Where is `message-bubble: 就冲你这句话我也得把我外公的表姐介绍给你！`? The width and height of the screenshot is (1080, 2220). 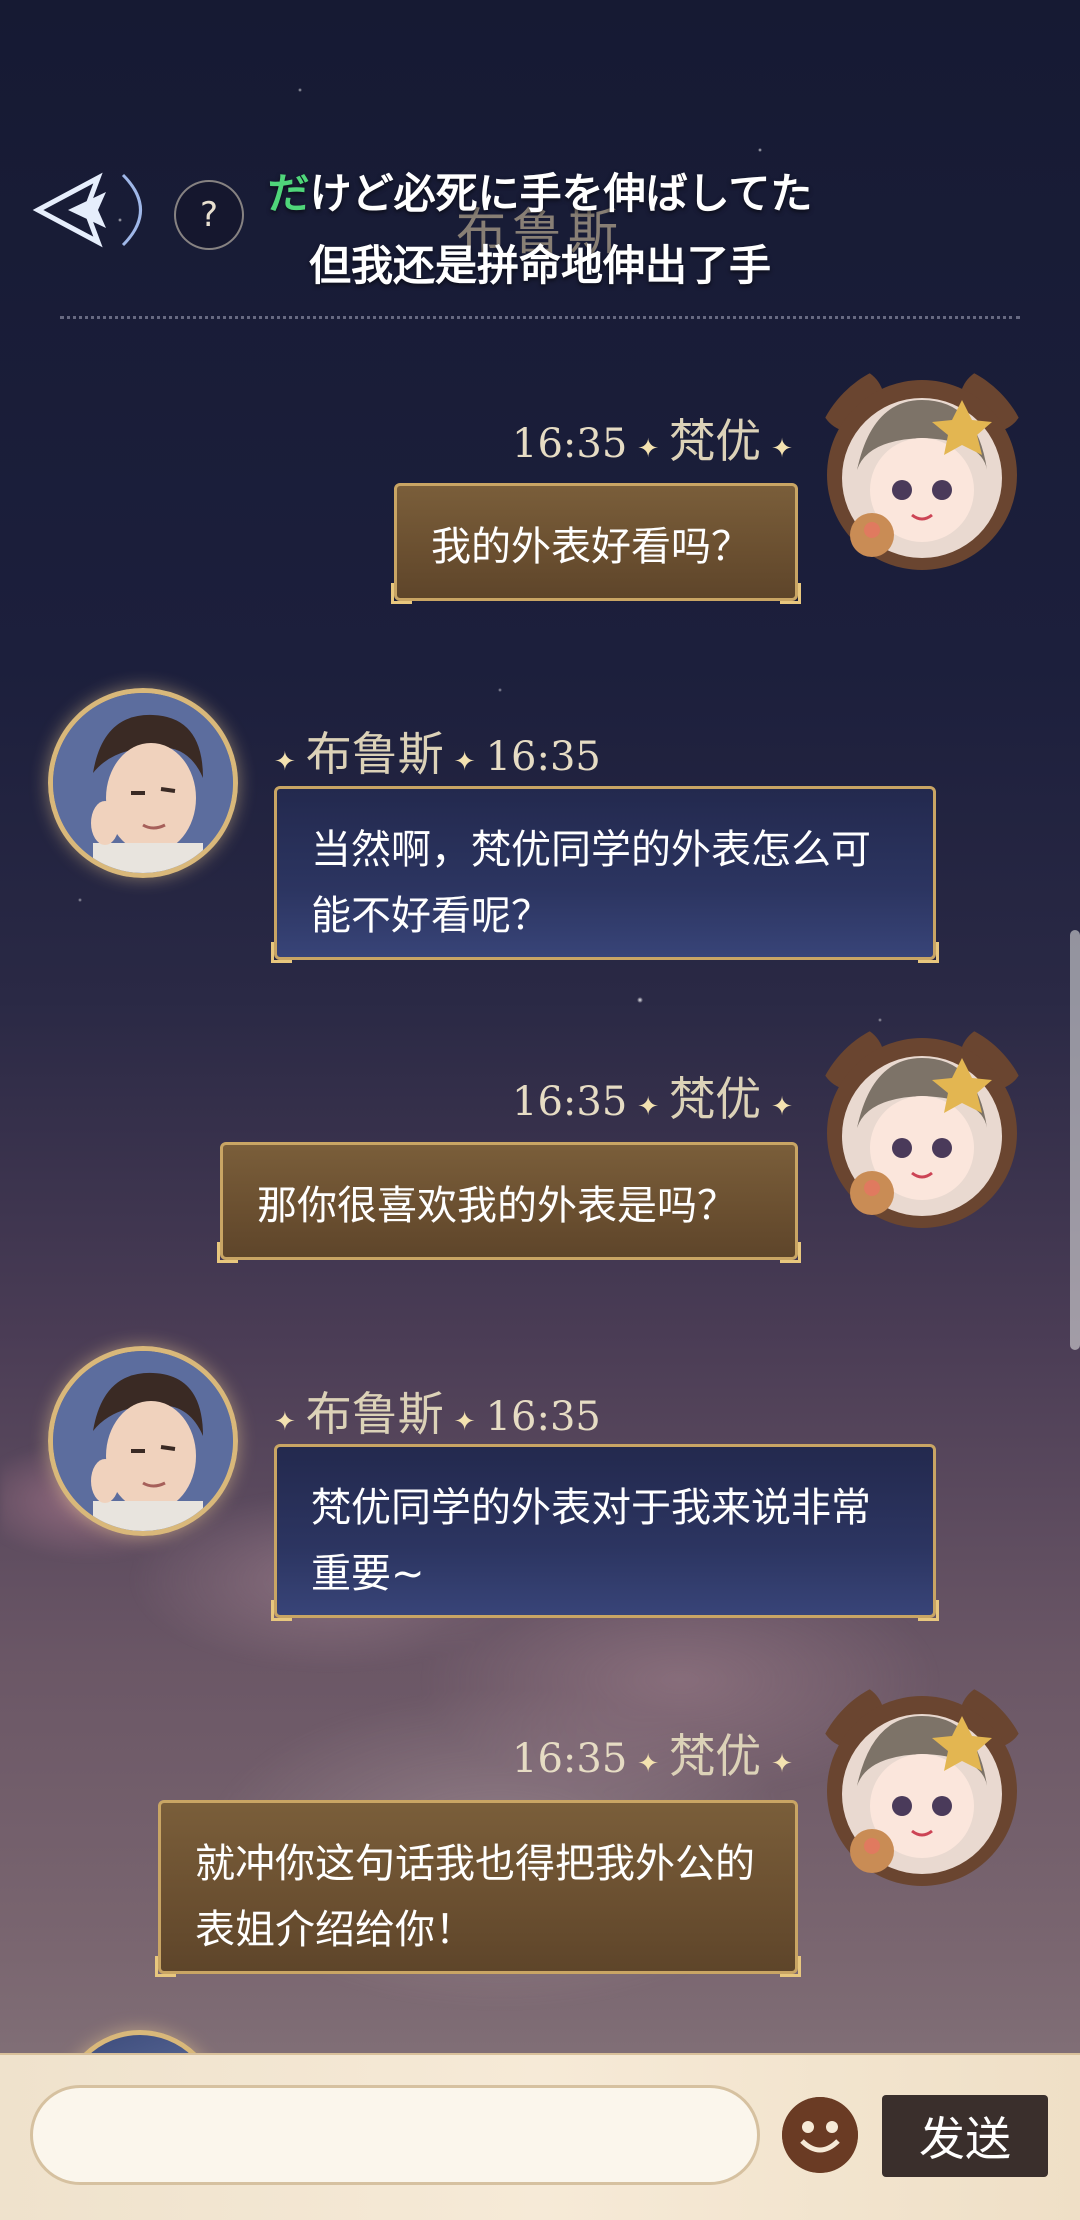
message-bubble: 就冲你这句话我也得把我外公的表姐介绍给你！ is located at coordinates (478, 1888).